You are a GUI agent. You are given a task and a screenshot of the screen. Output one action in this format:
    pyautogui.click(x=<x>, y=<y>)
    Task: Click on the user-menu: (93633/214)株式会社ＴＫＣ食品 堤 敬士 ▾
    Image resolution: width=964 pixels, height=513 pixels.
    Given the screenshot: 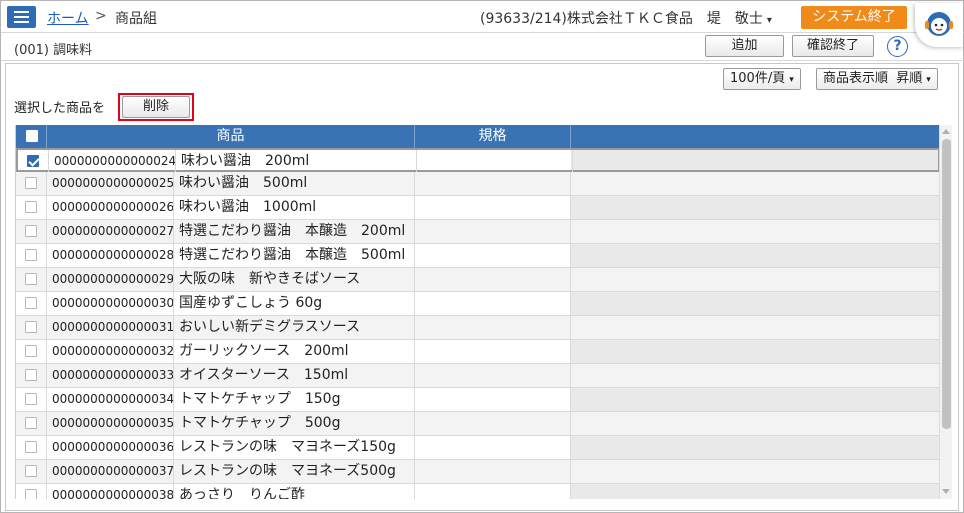 What is the action you would take?
    pyautogui.click(x=626, y=18)
    